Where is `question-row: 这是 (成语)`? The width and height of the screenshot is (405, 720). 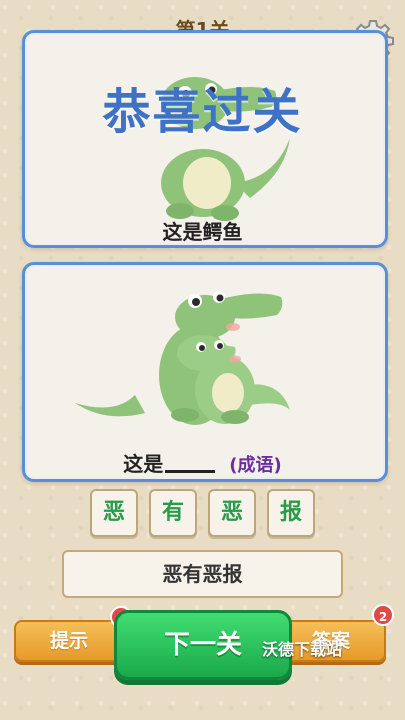 question-row: 这是 (成语) is located at coordinates (202, 462).